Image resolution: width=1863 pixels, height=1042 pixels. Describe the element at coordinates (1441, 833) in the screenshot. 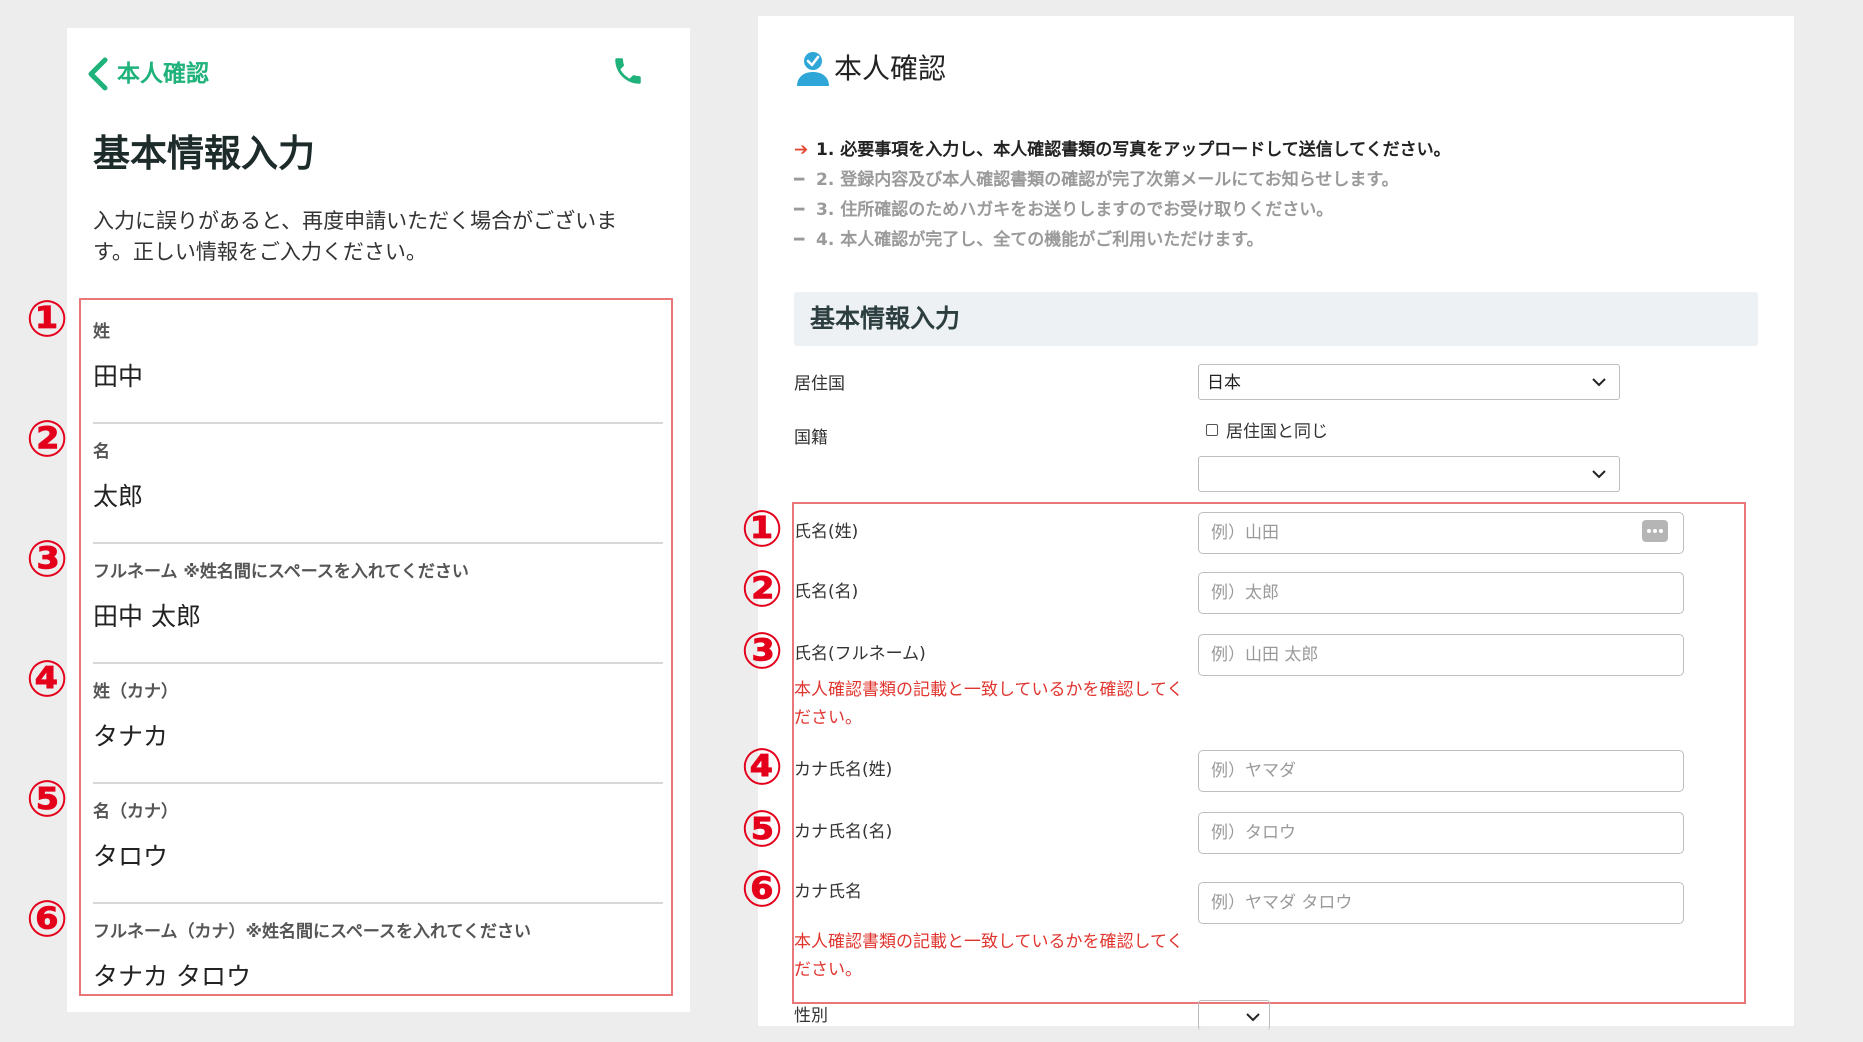

I see `kana-first-name-input` at that location.